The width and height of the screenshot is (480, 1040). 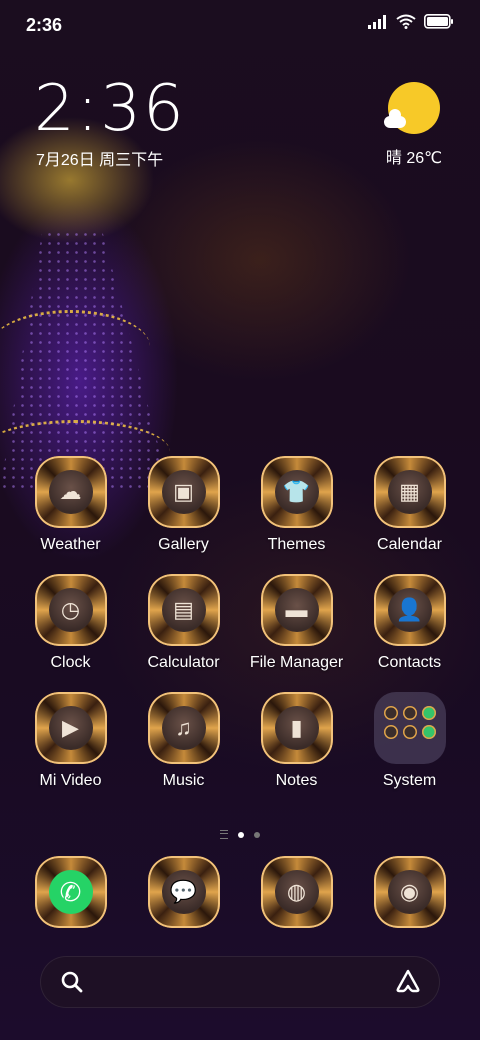 I want to click on weather-widget: 晴 26℃, so click(x=414, y=125).